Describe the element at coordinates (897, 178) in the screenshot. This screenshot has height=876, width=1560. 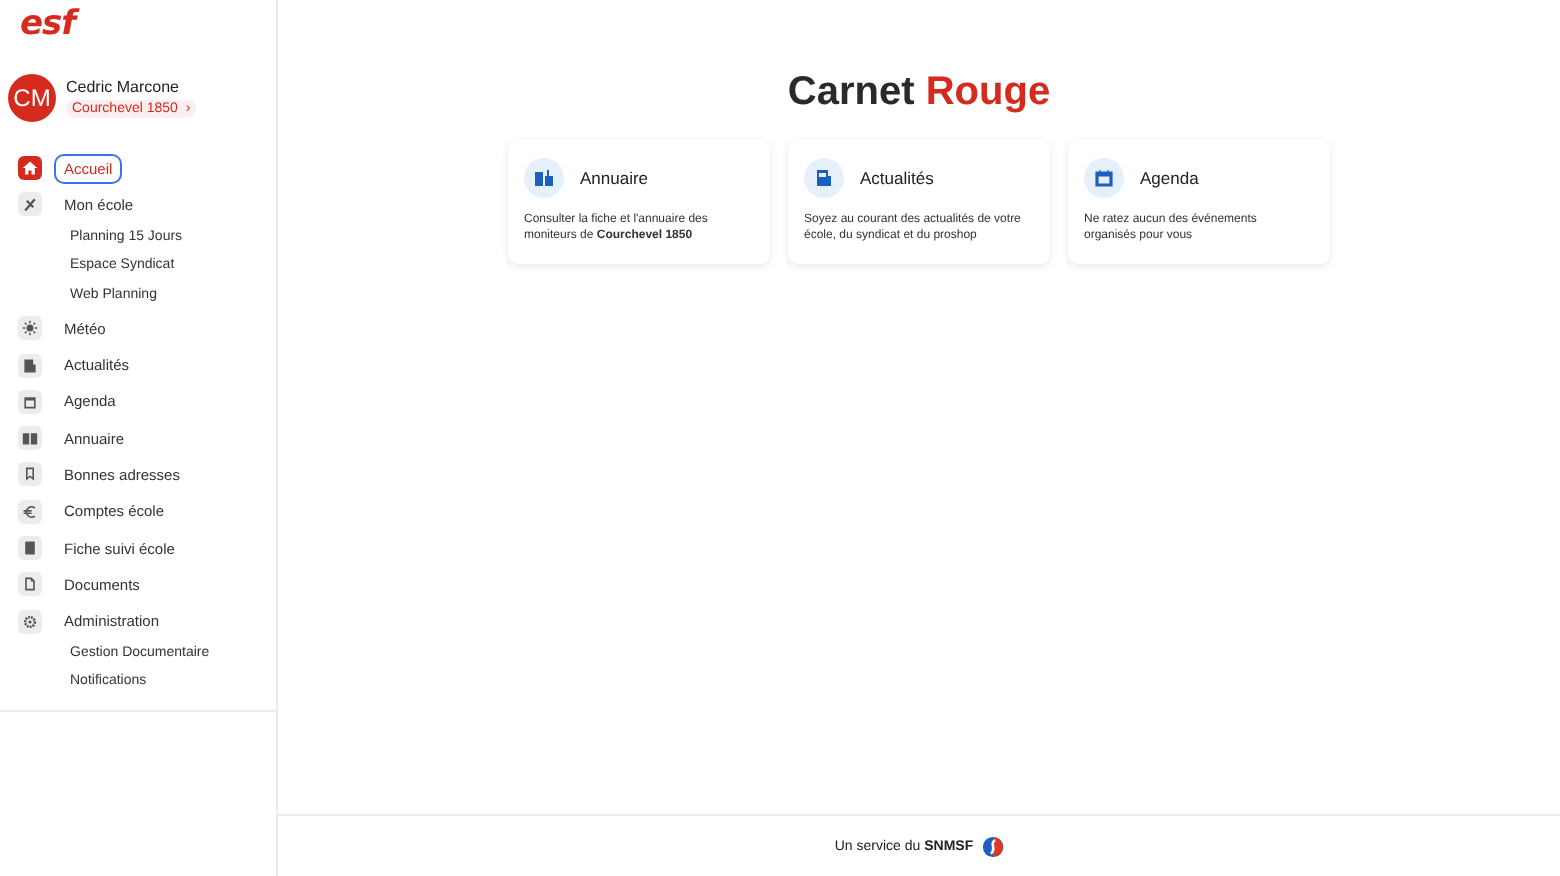
I see `card-title: Actualités` at that location.